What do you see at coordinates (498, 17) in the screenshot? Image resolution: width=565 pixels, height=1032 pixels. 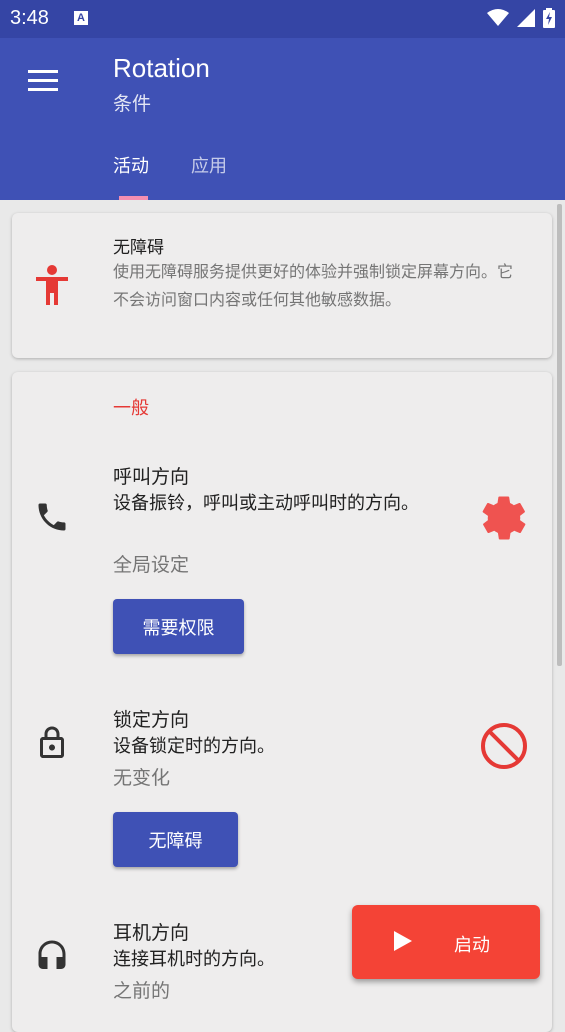 I see `wifi-icon` at bounding box center [498, 17].